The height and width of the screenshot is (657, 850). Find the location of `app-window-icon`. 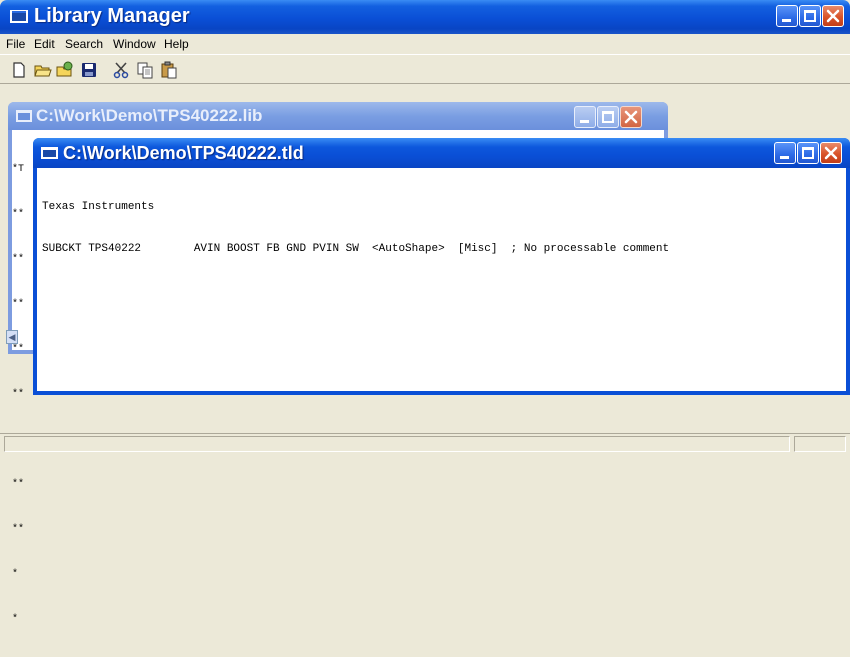

app-window-icon is located at coordinates (19, 16).